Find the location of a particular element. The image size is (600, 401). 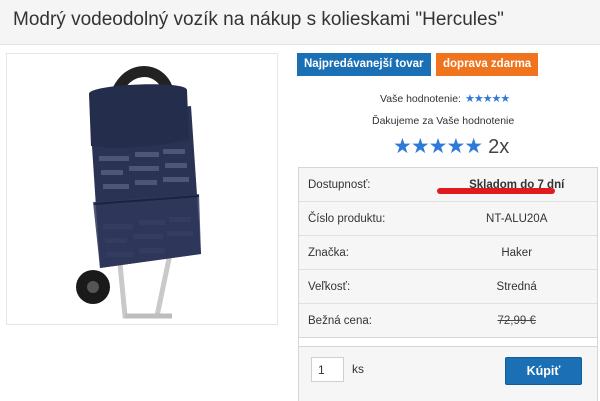

user-rating: Vaše hodnotenie: ★★★★★ is located at coordinates (445, 99).